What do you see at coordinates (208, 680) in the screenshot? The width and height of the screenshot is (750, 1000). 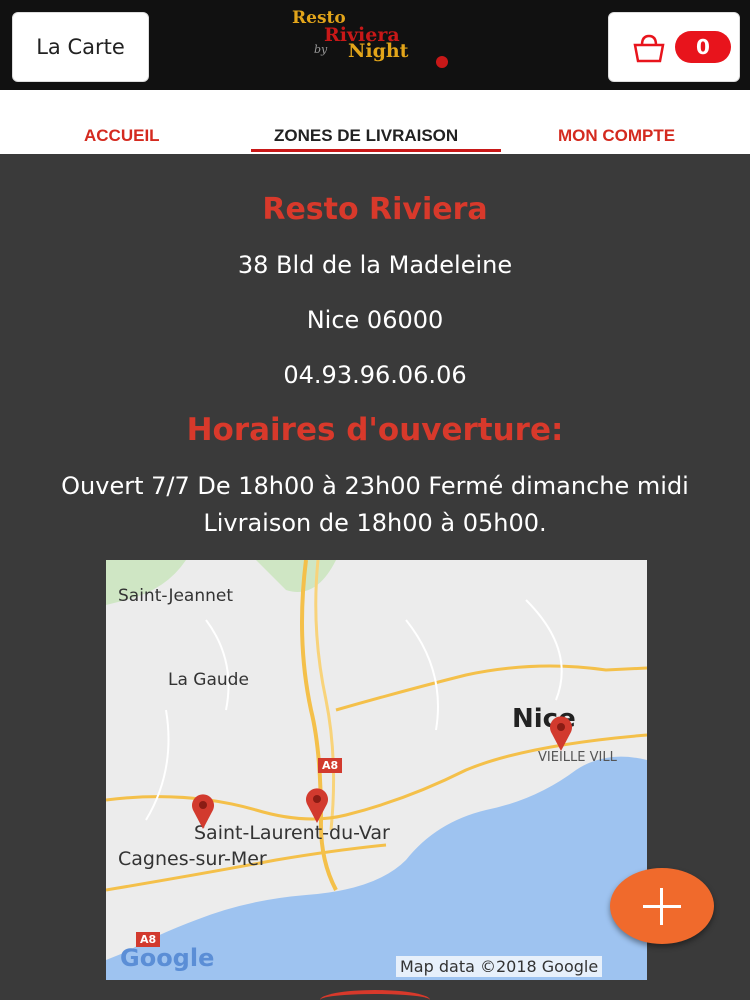 I see `map-label-la-gaude: La Gaude` at bounding box center [208, 680].